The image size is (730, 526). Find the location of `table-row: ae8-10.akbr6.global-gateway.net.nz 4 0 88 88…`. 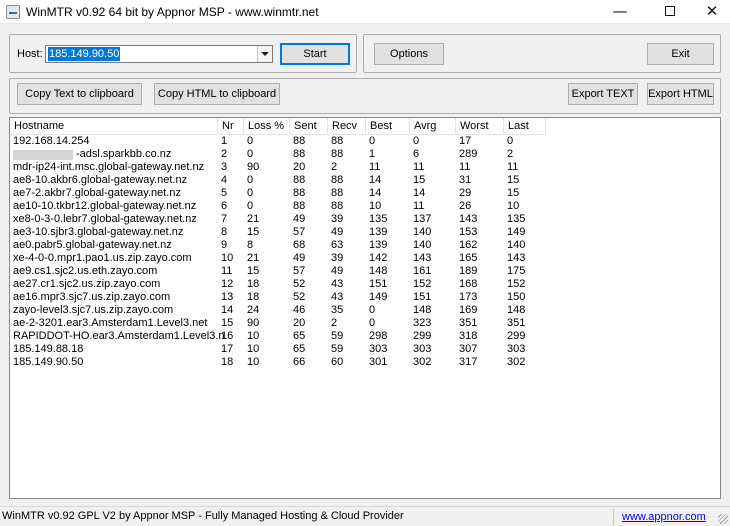

table-row: ae8-10.akbr6.global-gateway.net.nz 4 0 88 88… is located at coordinates (365, 180).